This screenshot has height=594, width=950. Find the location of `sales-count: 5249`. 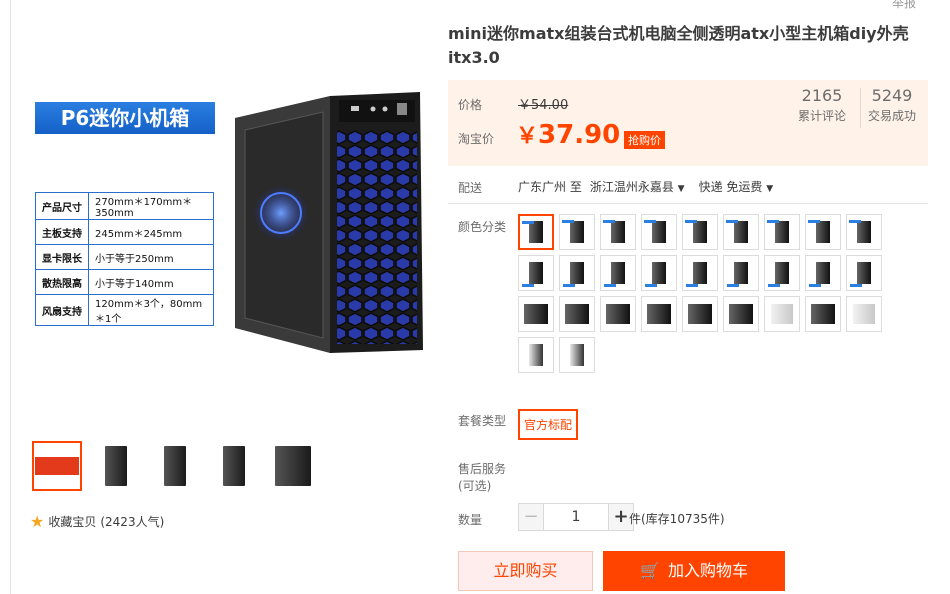

sales-count: 5249 is located at coordinates (892, 95).